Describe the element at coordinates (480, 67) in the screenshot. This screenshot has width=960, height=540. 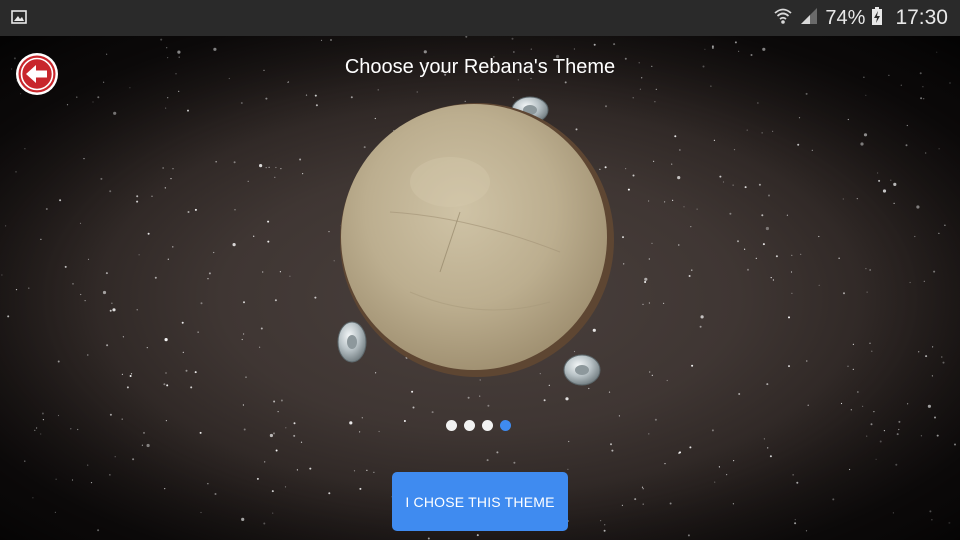
I see `page-title: Choose your Rebana's Theme` at that location.